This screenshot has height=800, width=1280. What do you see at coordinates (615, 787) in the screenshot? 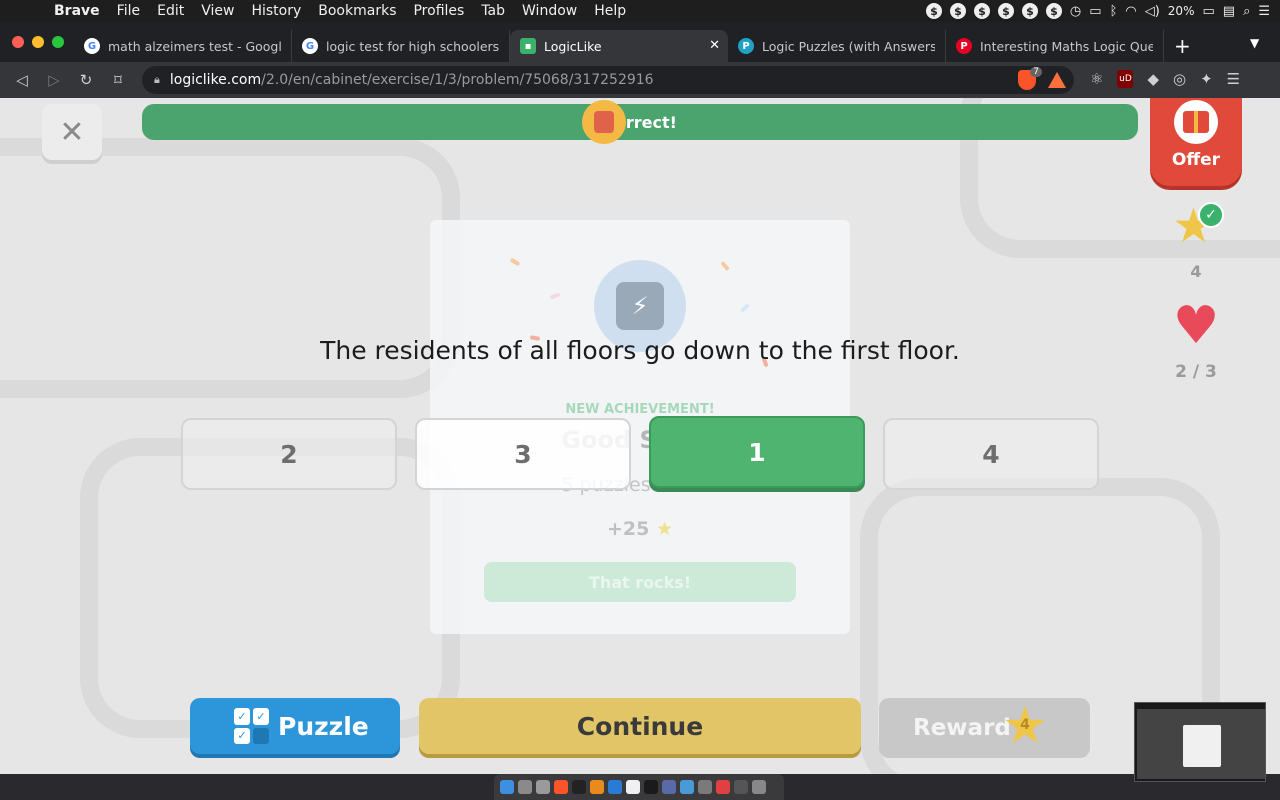
I see `vscode-icon` at bounding box center [615, 787].